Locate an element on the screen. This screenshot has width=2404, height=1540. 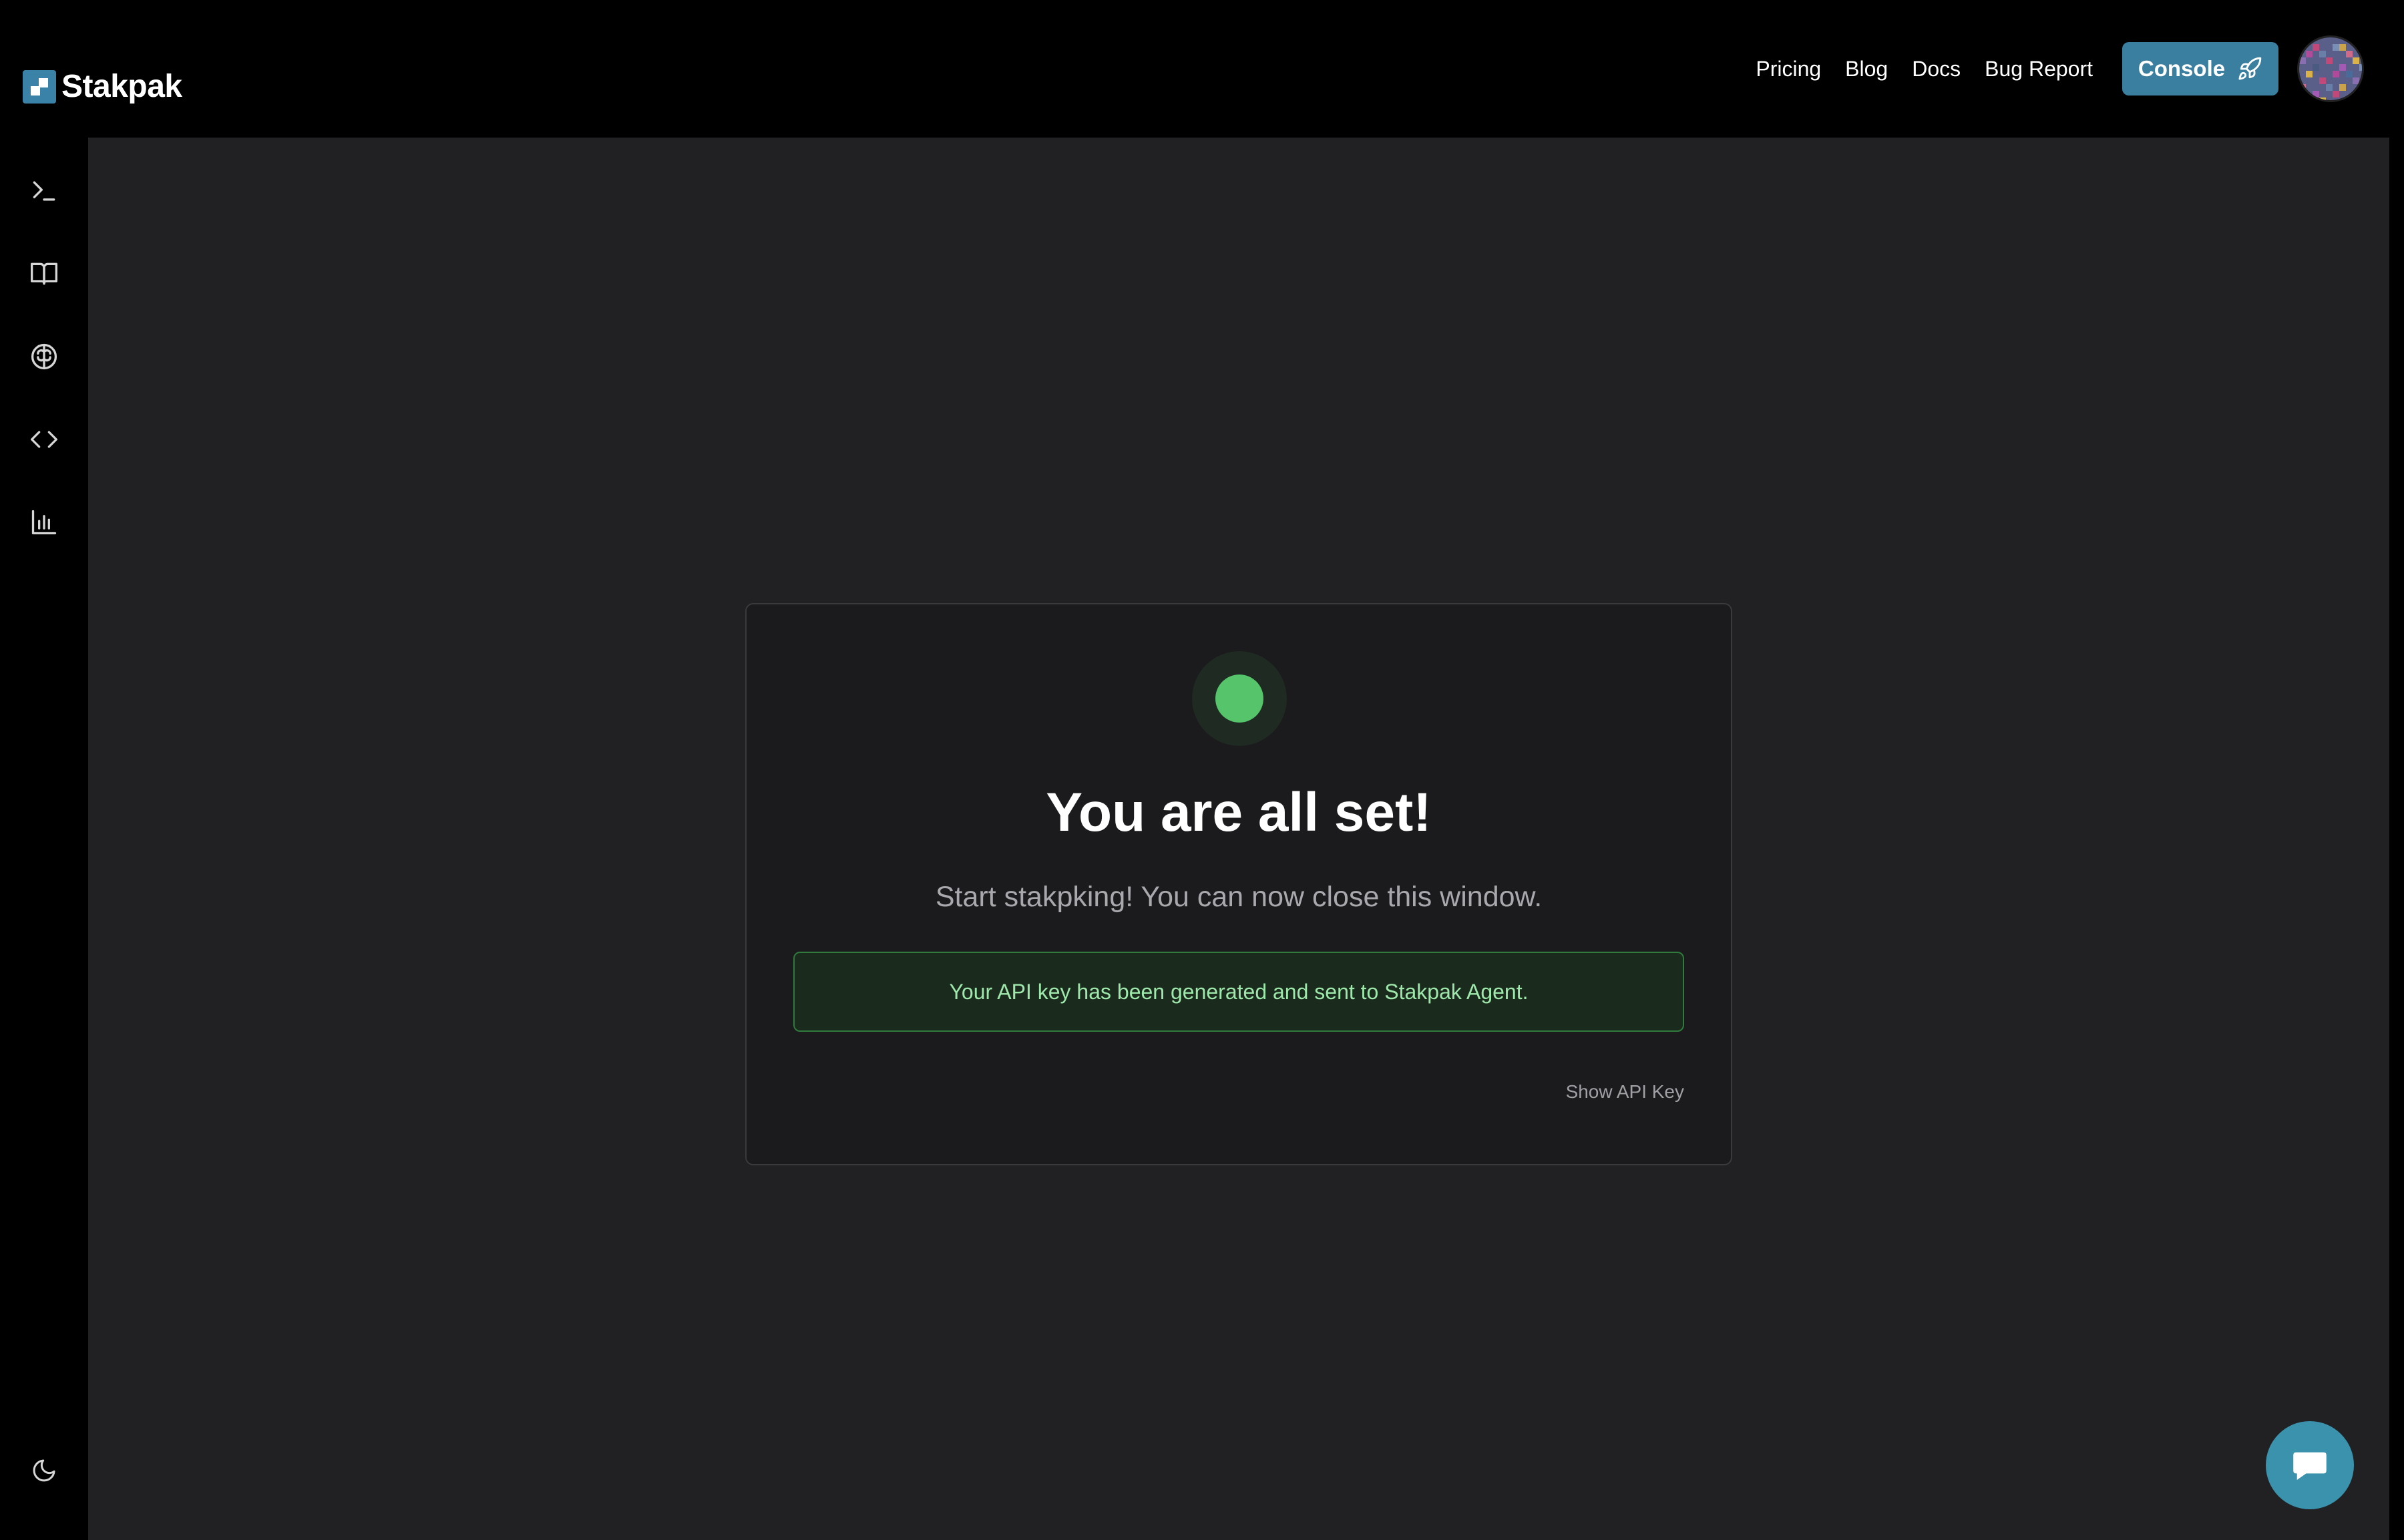
code-icon is located at coordinates (44, 440).